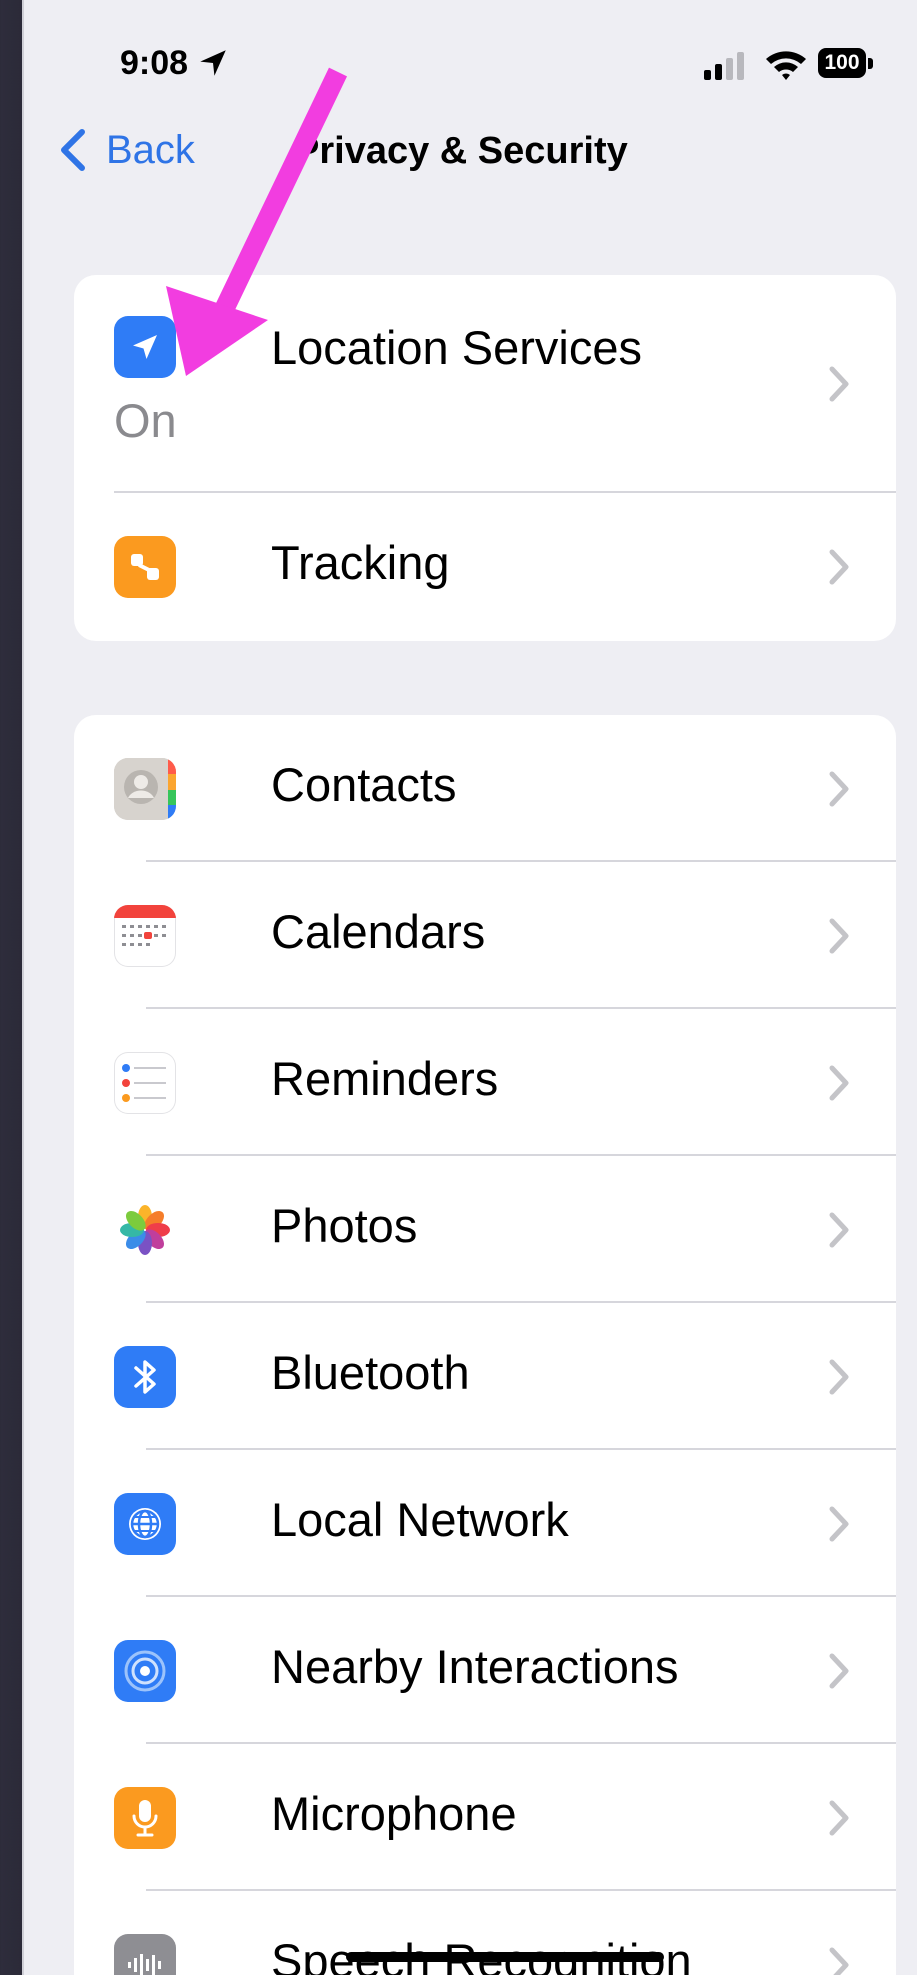  What do you see at coordinates (505, 1957) in the screenshot?
I see `home-indicator` at bounding box center [505, 1957].